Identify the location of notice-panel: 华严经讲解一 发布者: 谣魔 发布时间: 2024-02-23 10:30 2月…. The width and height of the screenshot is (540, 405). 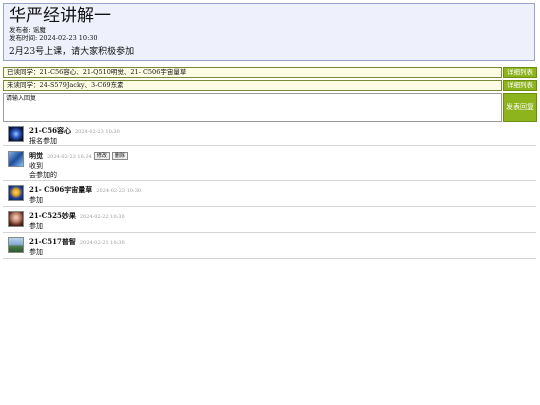
(269, 32).